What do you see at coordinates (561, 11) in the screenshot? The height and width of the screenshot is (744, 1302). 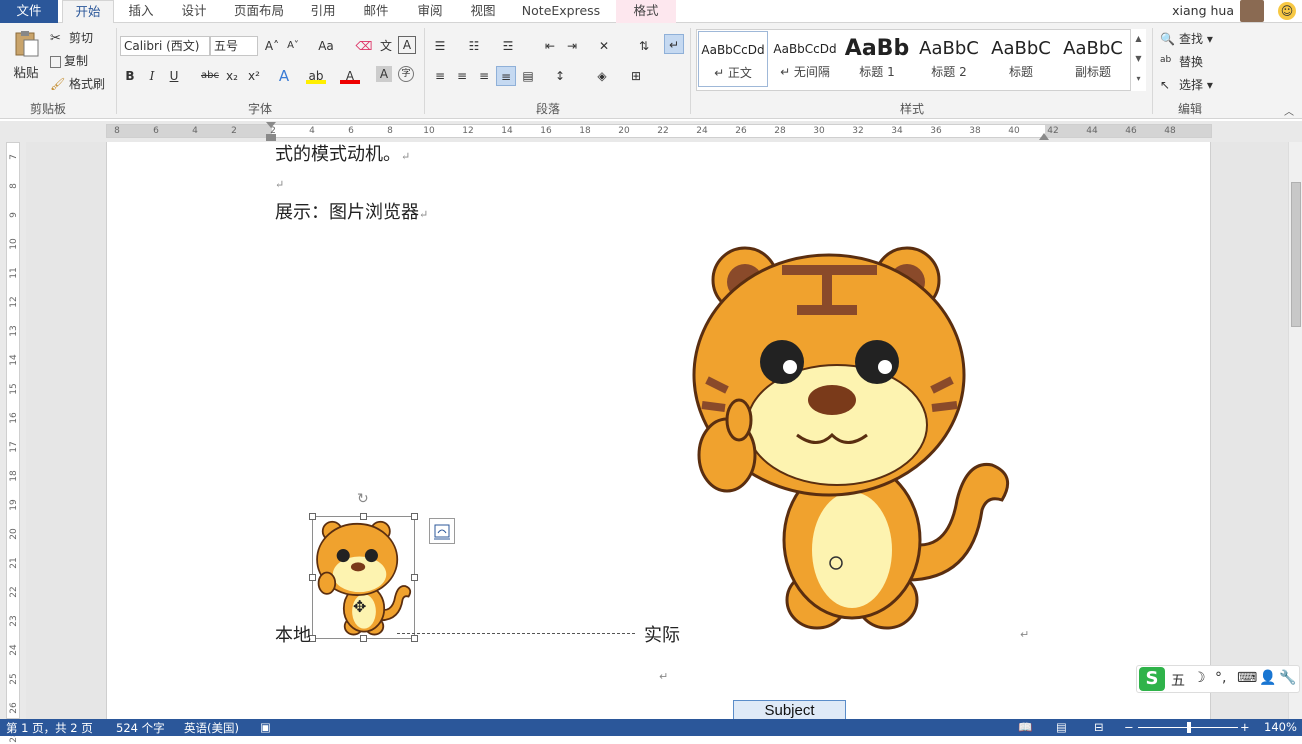 I see `tab-noteexpress: NoteExpress` at bounding box center [561, 11].